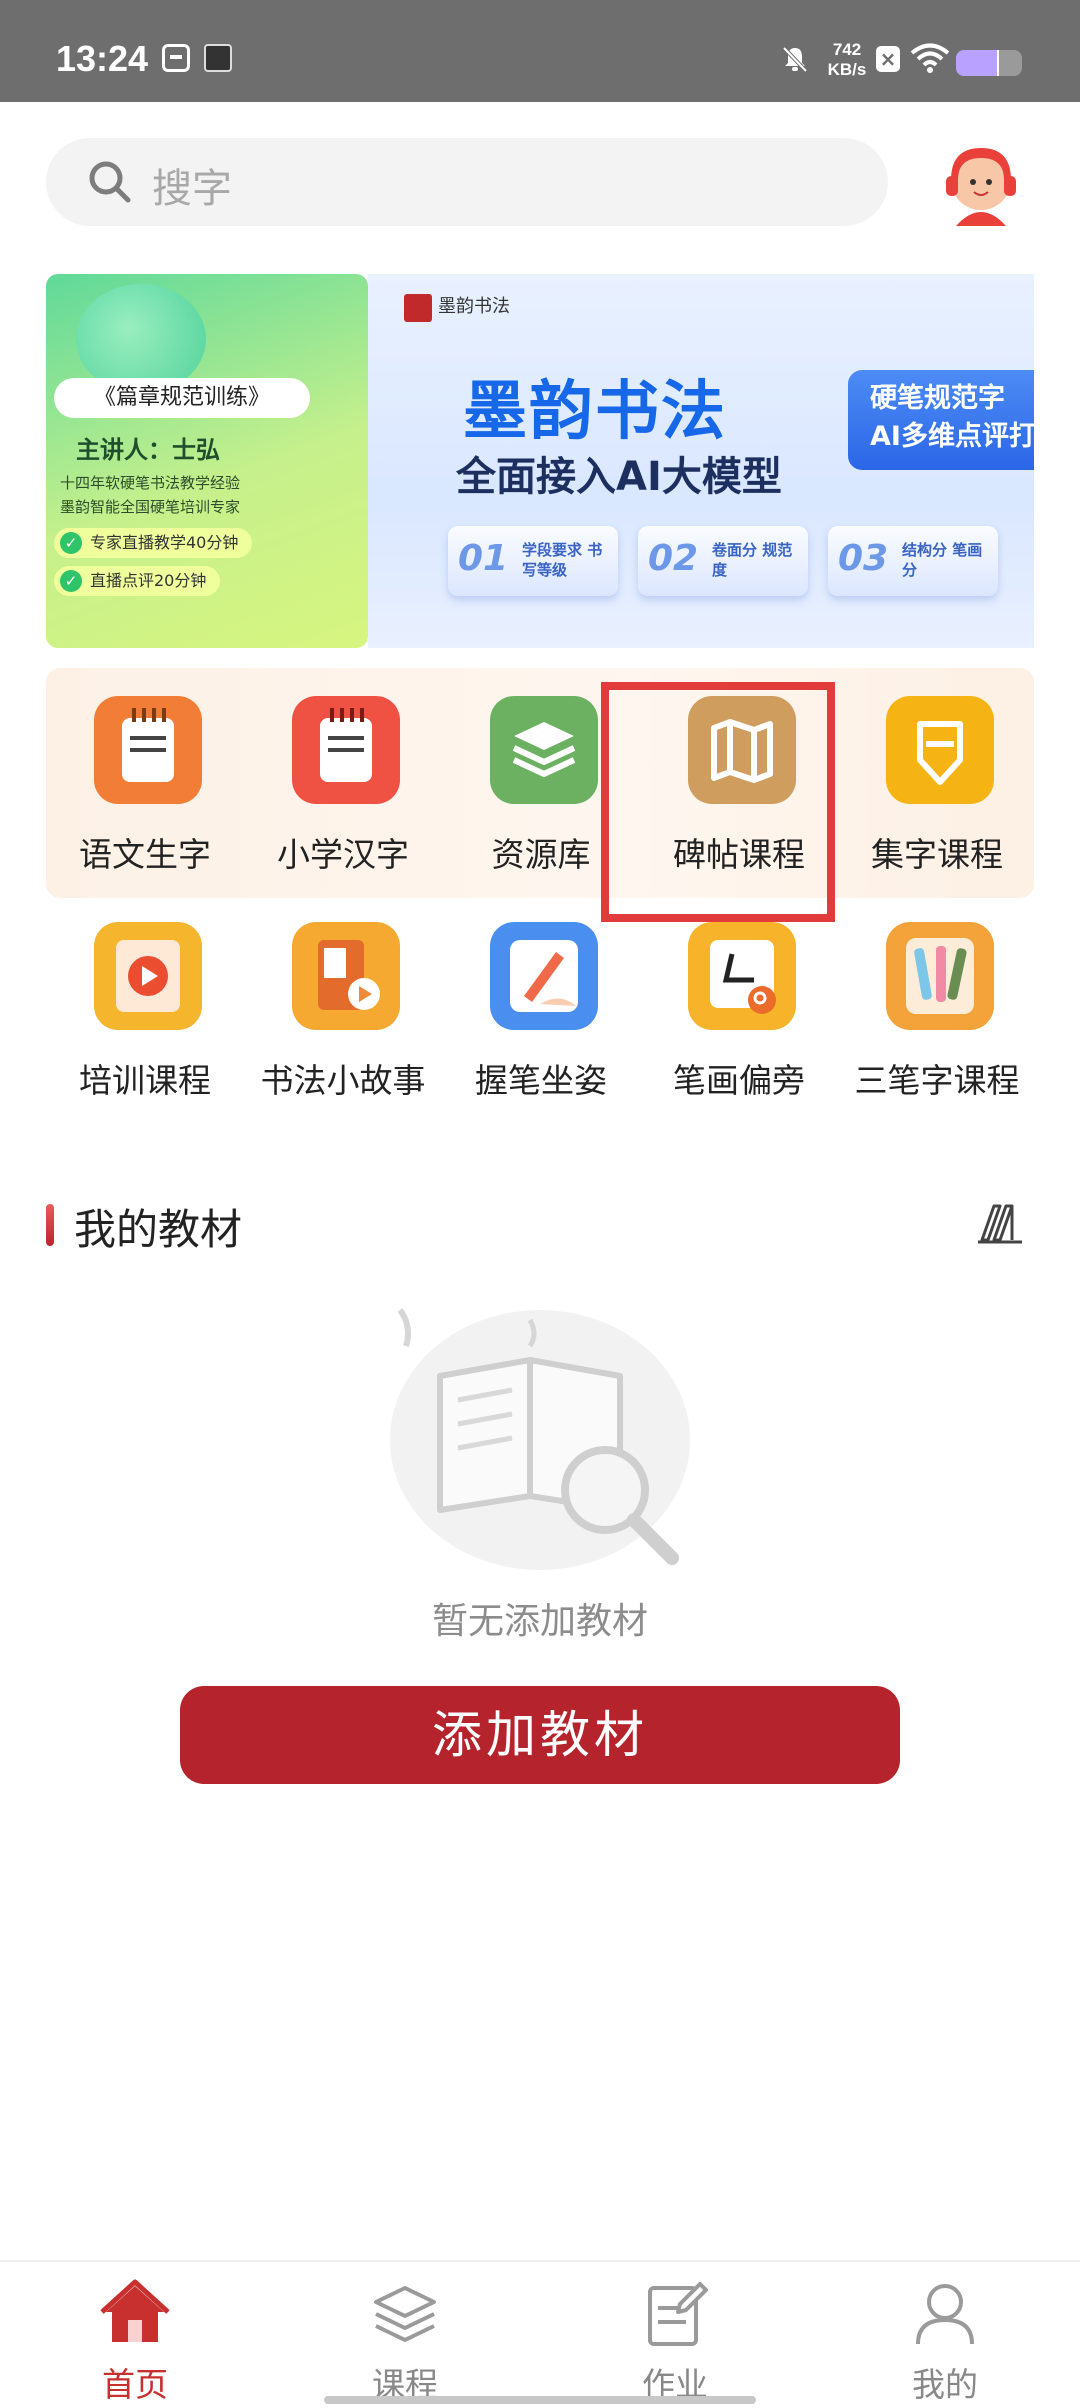 This screenshot has height=2408, width=1080. What do you see at coordinates (540, 1735) in the screenshot?
I see `add-textbook-button: 添加教材` at bounding box center [540, 1735].